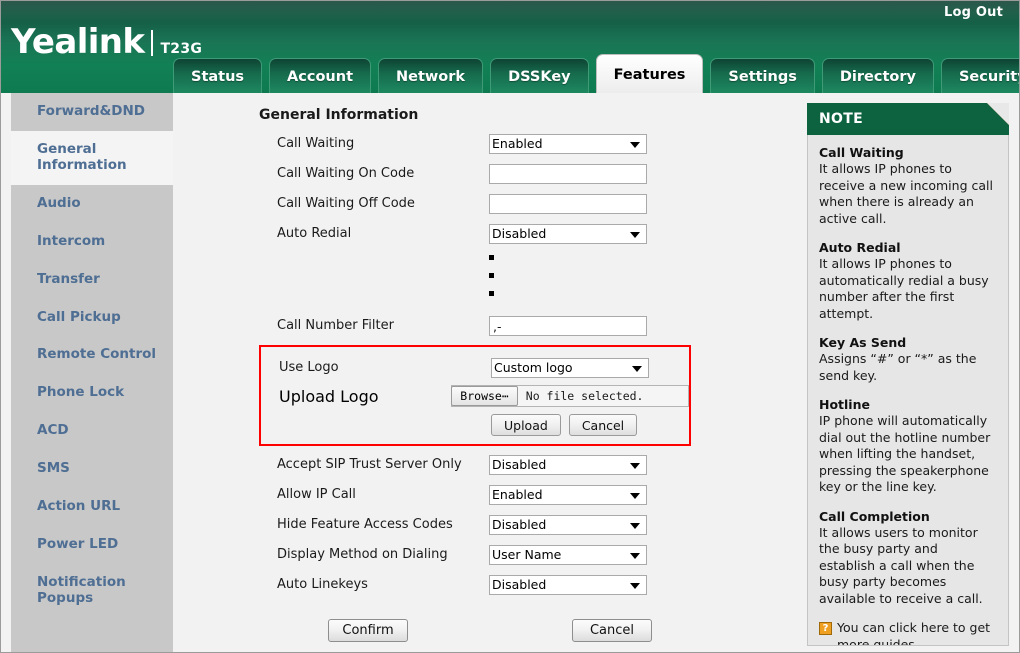 The height and width of the screenshot is (653, 1020). Describe the element at coordinates (475, 368) in the screenshot. I see `form-row-use-logo: Use Logo Custom logo` at that location.